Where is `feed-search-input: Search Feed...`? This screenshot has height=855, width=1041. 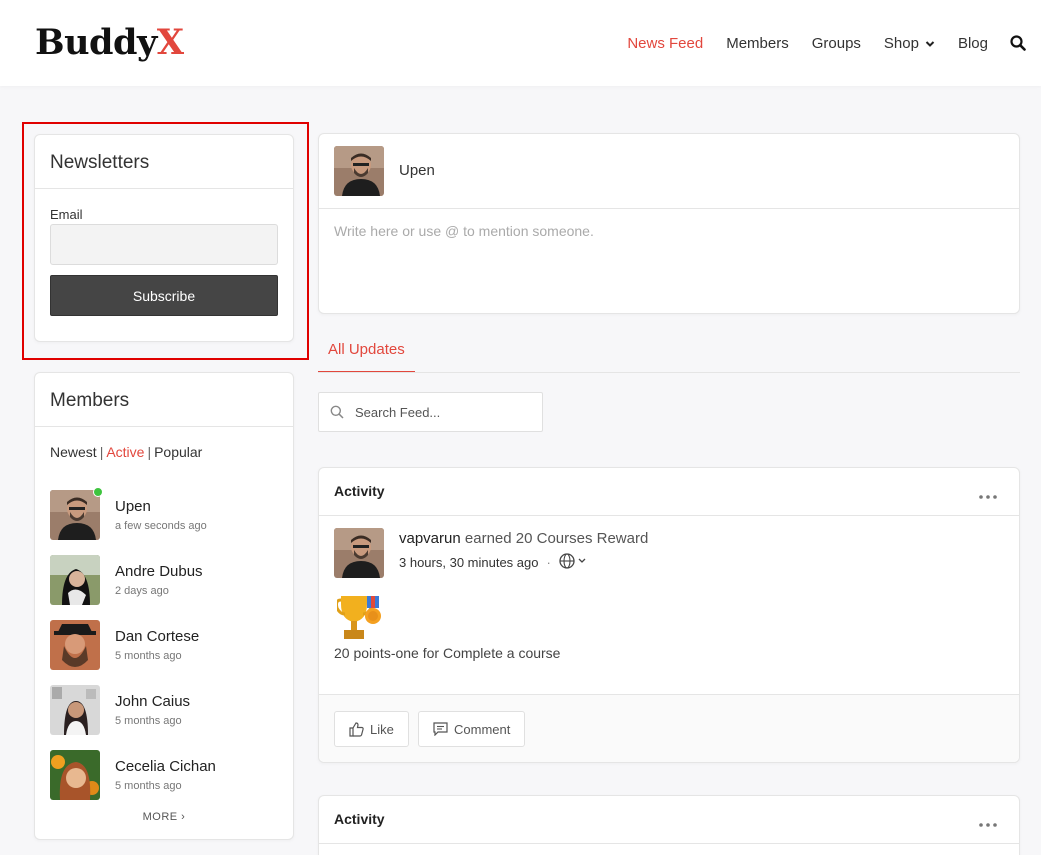 feed-search-input: Search Feed... is located at coordinates (430, 412).